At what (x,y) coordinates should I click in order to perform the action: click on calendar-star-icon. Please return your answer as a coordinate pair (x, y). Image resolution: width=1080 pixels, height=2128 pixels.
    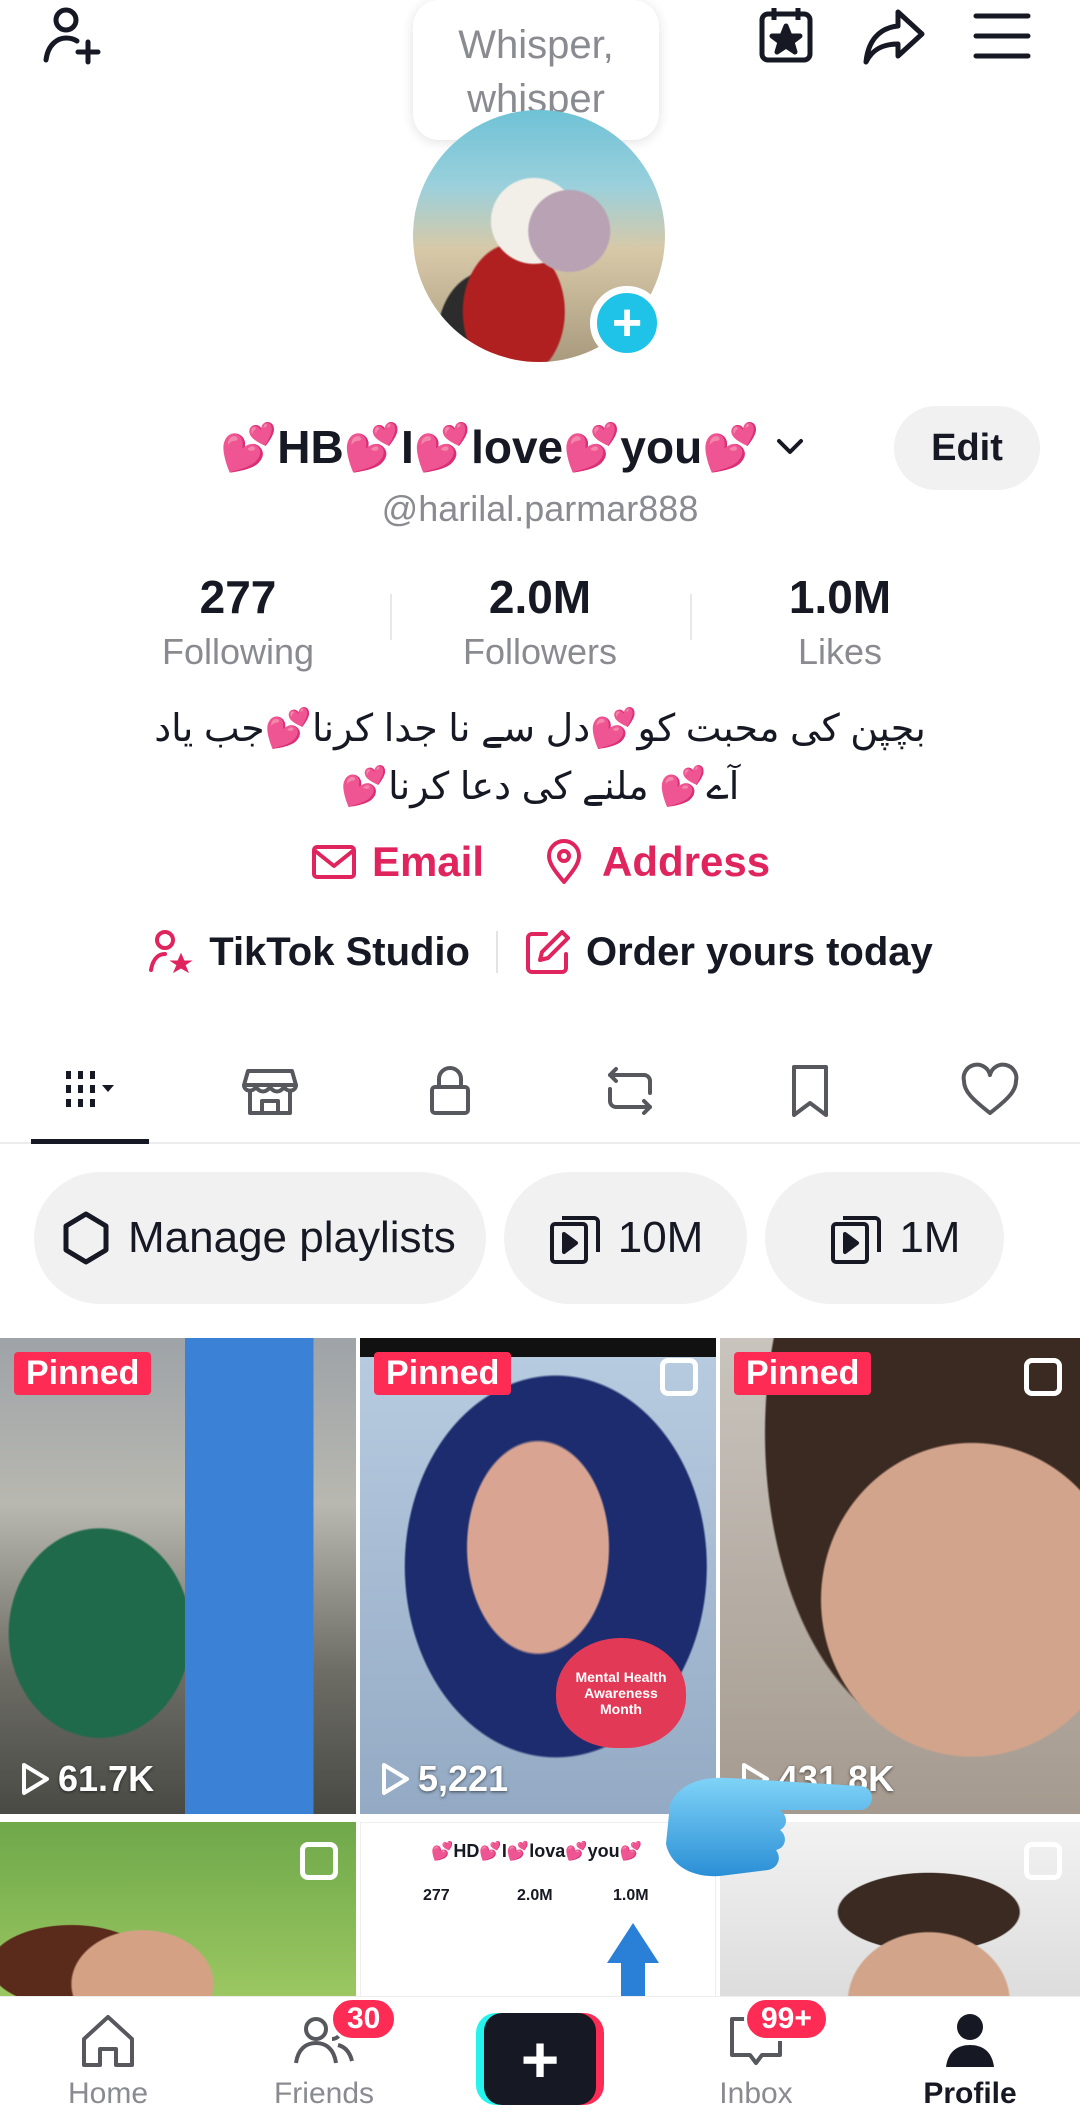
    Looking at the image, I should click on (786, 36).